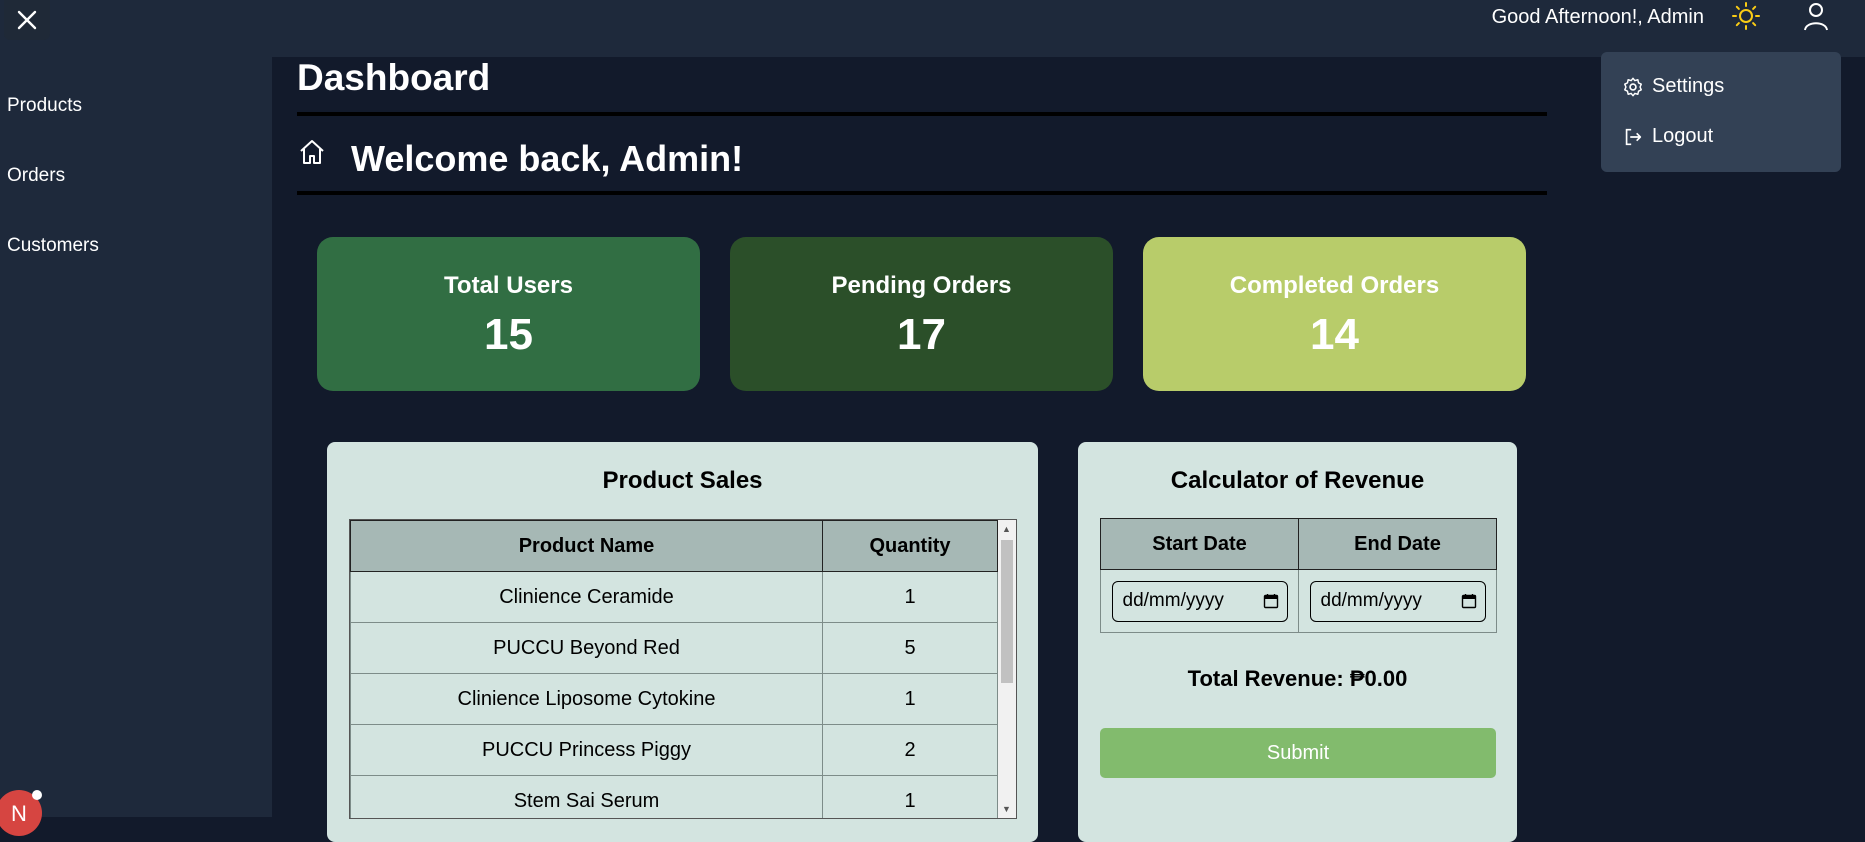 The image size is (1865, 842). What do you see at coordinates (586, 546) in the screenshot?
I see `column-header: Product Name` at bounding box center [586, 546].